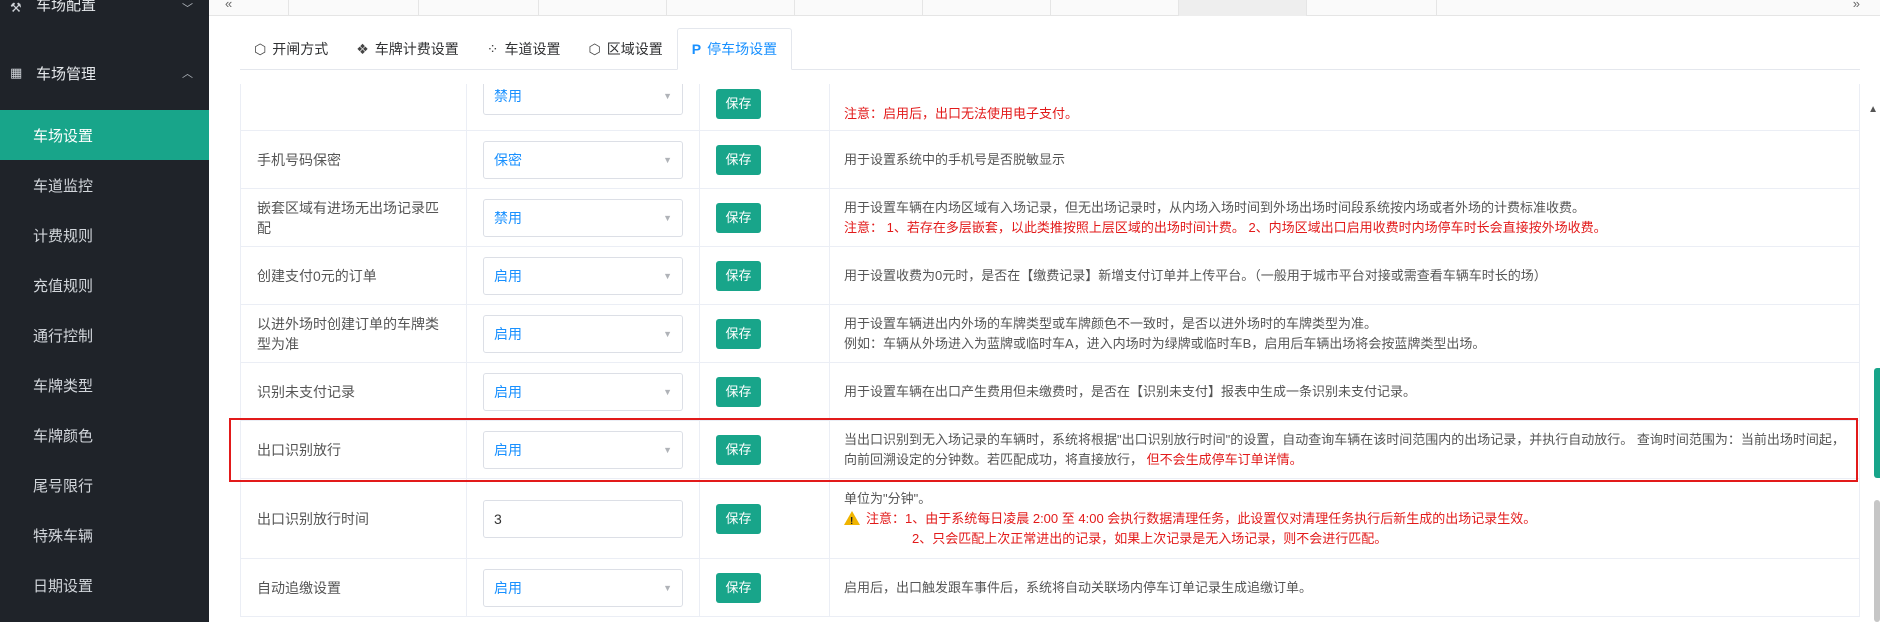  I want to click on sidebar-group-parking-config: ⚒ 车场配置 ﹀, so click(104, 9).